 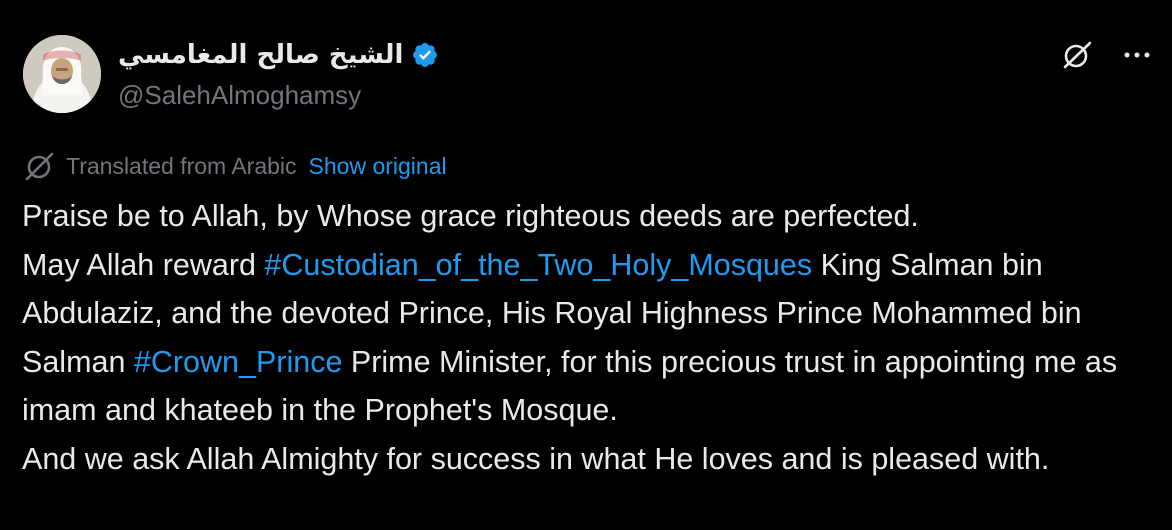 What do you see at coordinates (378, 166) in the screenshot?
I see `show-original-link: Show original` at bounding box center [378, 166].